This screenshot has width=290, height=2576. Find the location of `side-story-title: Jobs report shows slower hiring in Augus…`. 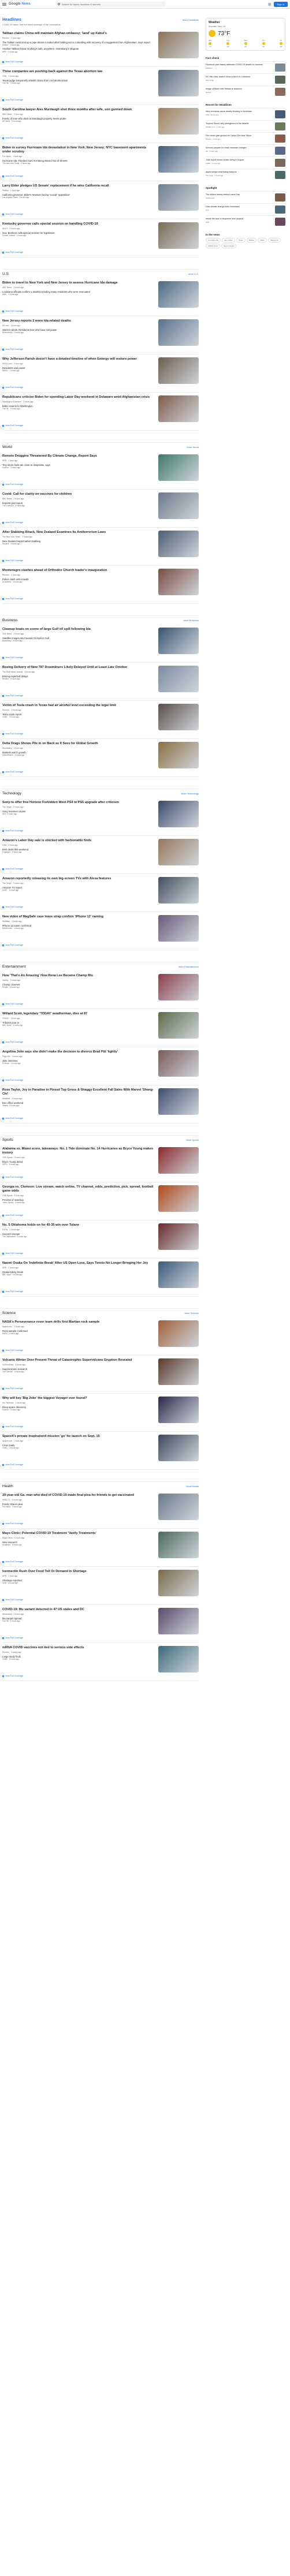

side-story-title: Jobs report shows slower hiring in Augus… is located at coordinates (239, 160).